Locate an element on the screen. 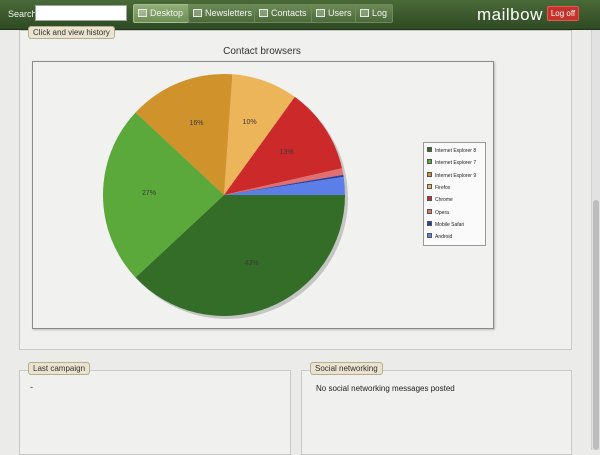 The width and height of the screenshot is (600, 455). pie-data-label: 43% is located at coordinates (251, 263).